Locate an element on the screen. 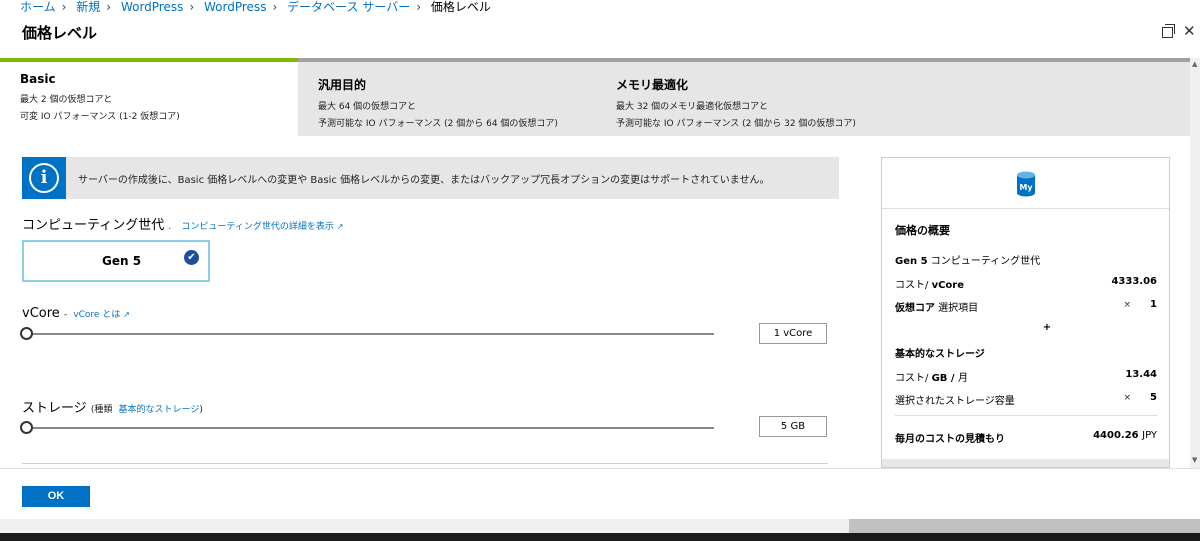 The image size is (1200, 541). checkmark-icon: ✔ is located at coordinates (191, 257).